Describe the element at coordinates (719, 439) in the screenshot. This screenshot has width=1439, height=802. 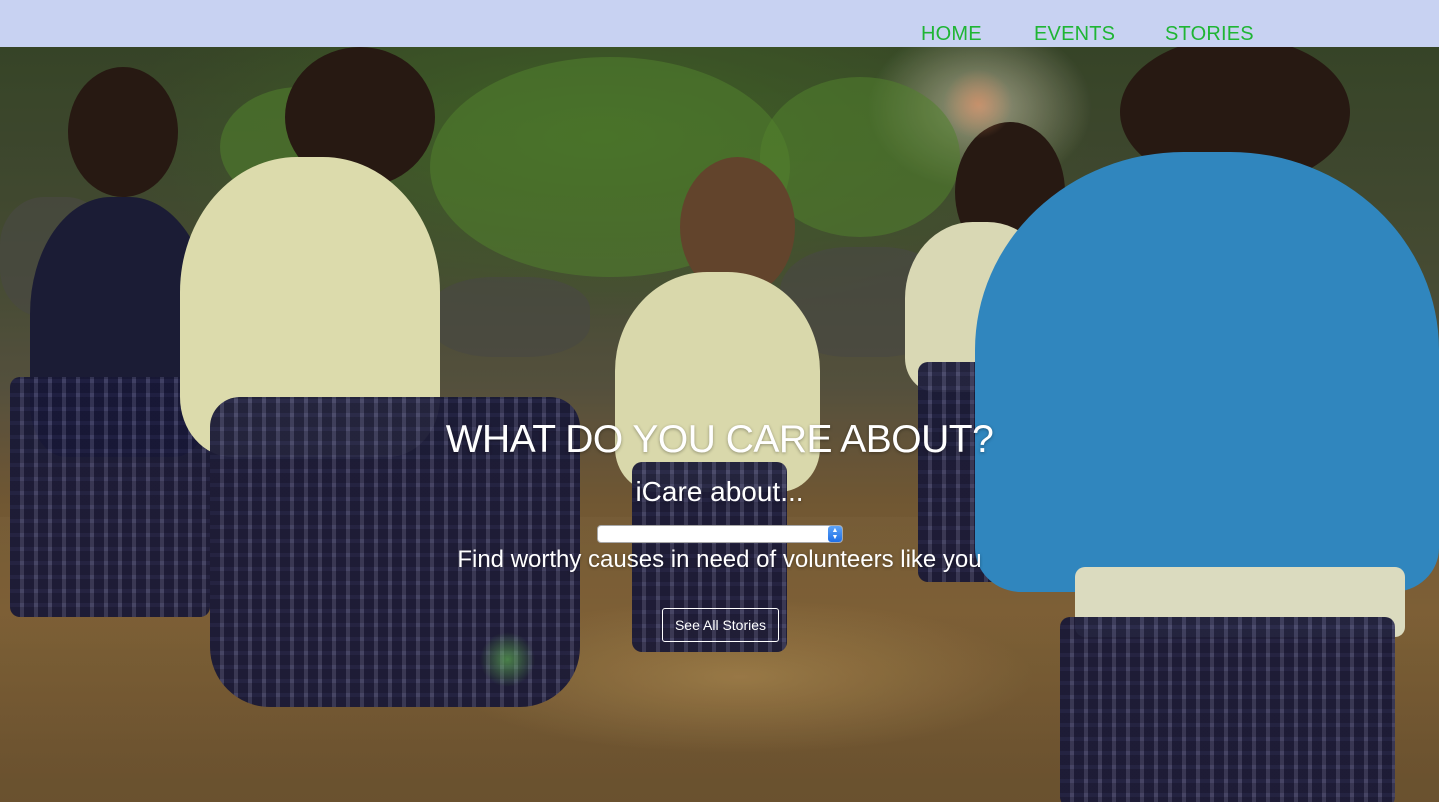
I see `hero-headline: WHAT DO YOU CARE ABOUT?` at that location.